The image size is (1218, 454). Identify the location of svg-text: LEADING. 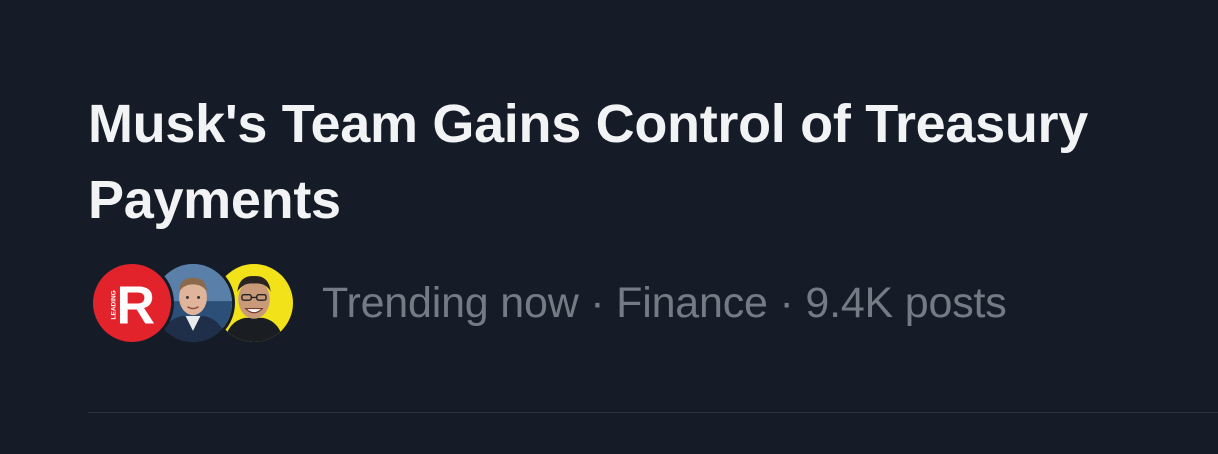
(113, 304).